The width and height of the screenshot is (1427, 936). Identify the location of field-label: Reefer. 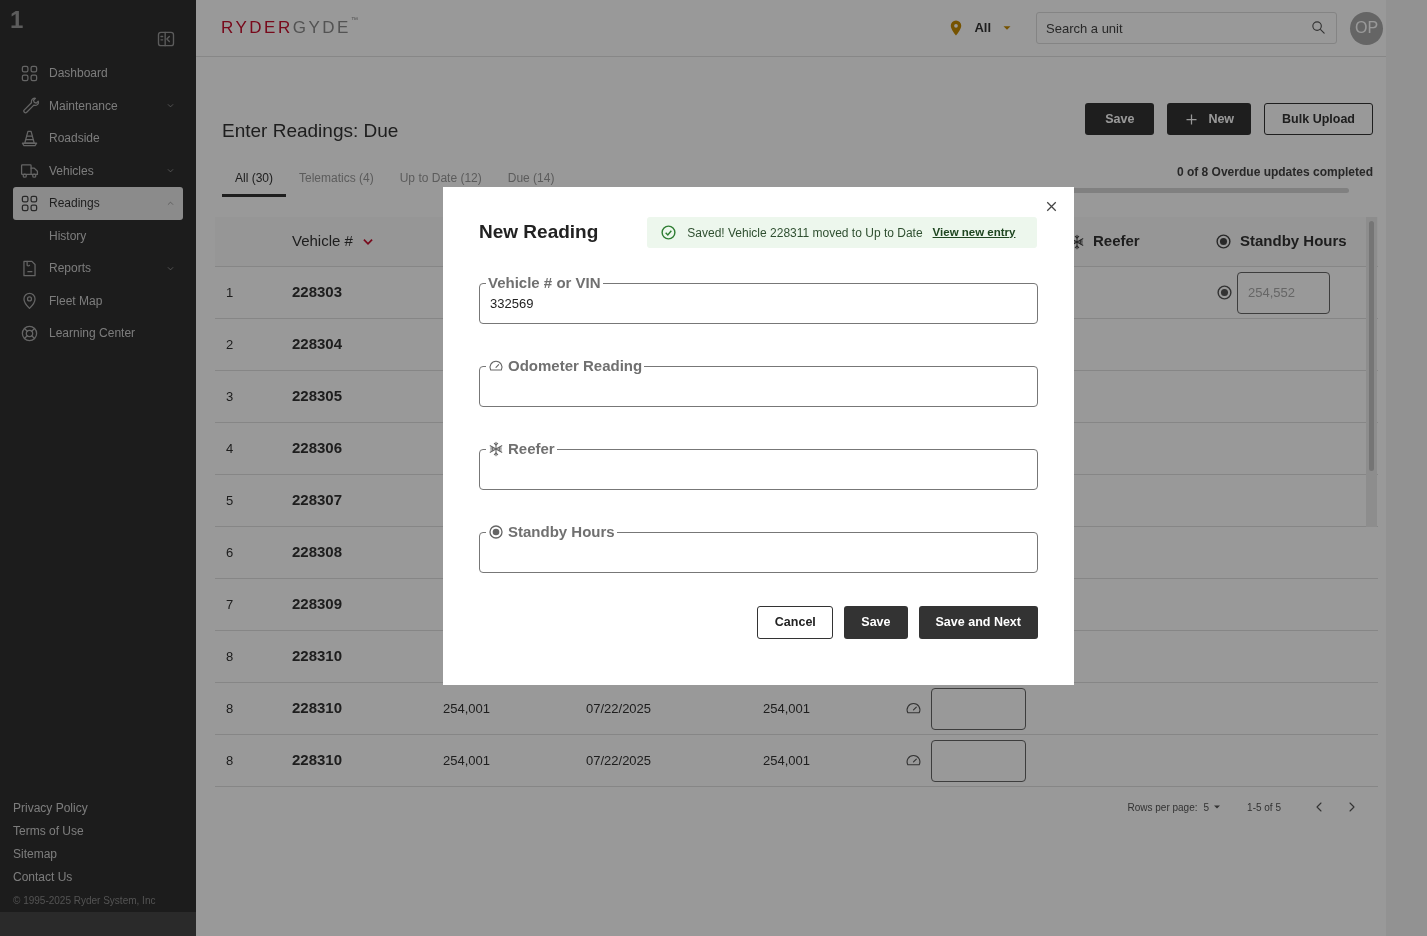
(531, 449).